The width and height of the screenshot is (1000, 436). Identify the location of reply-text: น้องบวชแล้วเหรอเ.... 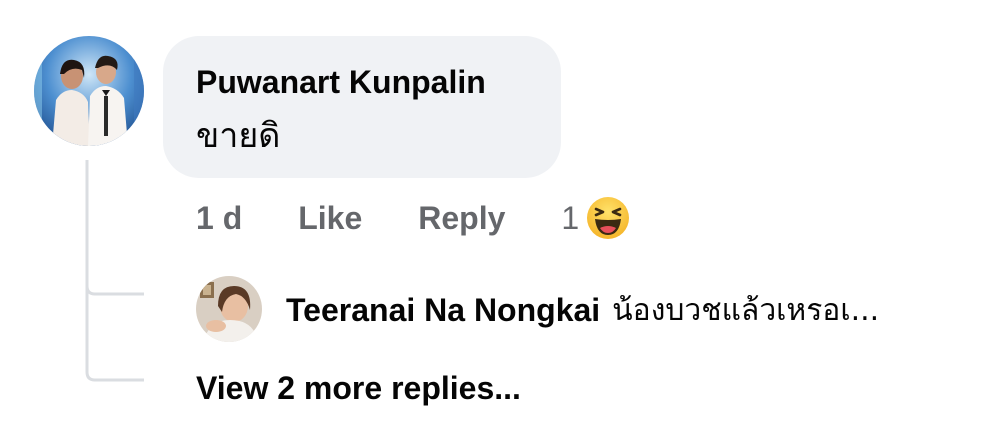
(746, 310).